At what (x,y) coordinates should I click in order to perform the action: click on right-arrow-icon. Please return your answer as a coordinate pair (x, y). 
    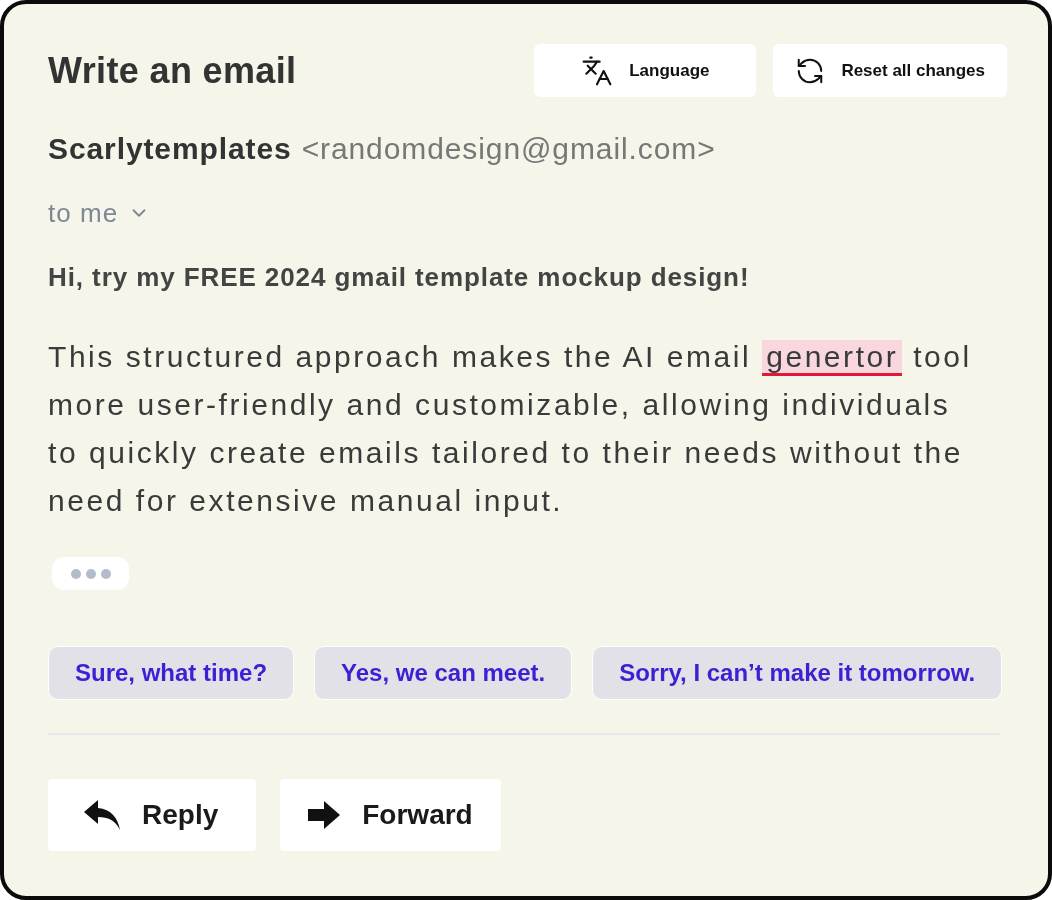
    Looking at the image, I should click on (324, 815).